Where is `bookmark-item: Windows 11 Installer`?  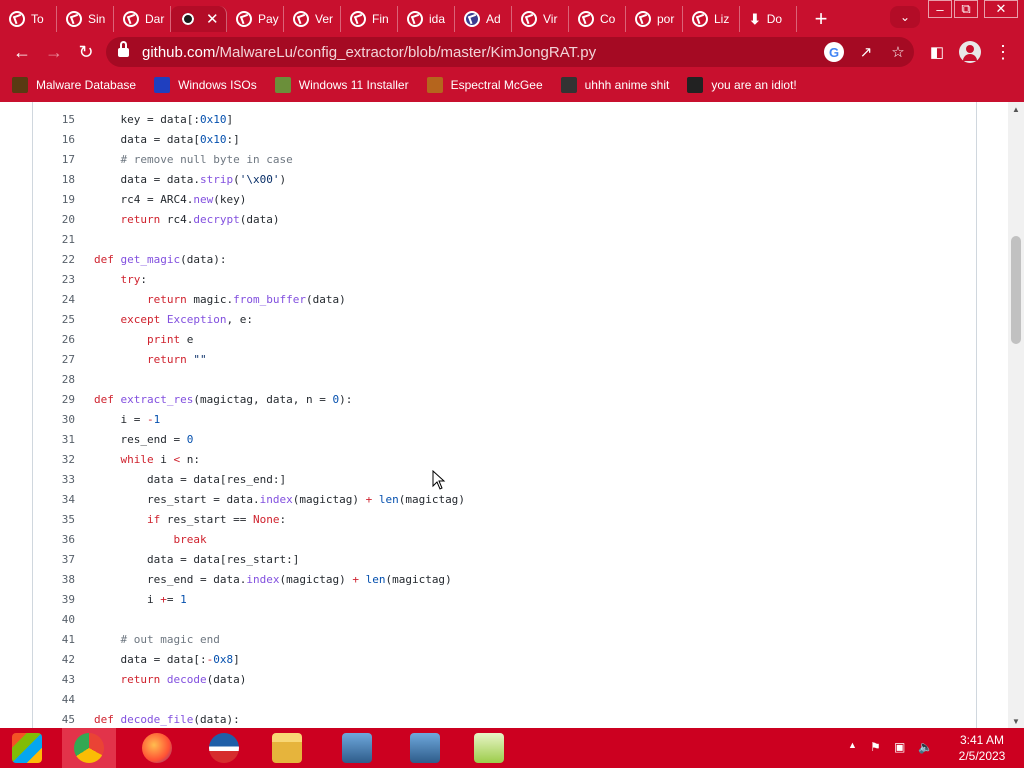
bookmark-item: Windows 11 Installer is located at coordinates (341, 85).